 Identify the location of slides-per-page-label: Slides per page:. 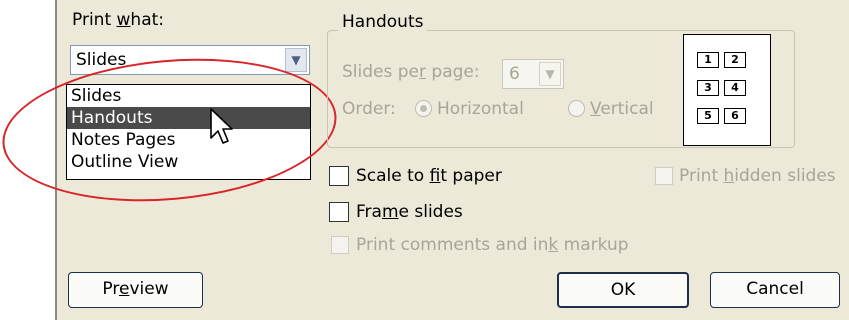
(411, 72).